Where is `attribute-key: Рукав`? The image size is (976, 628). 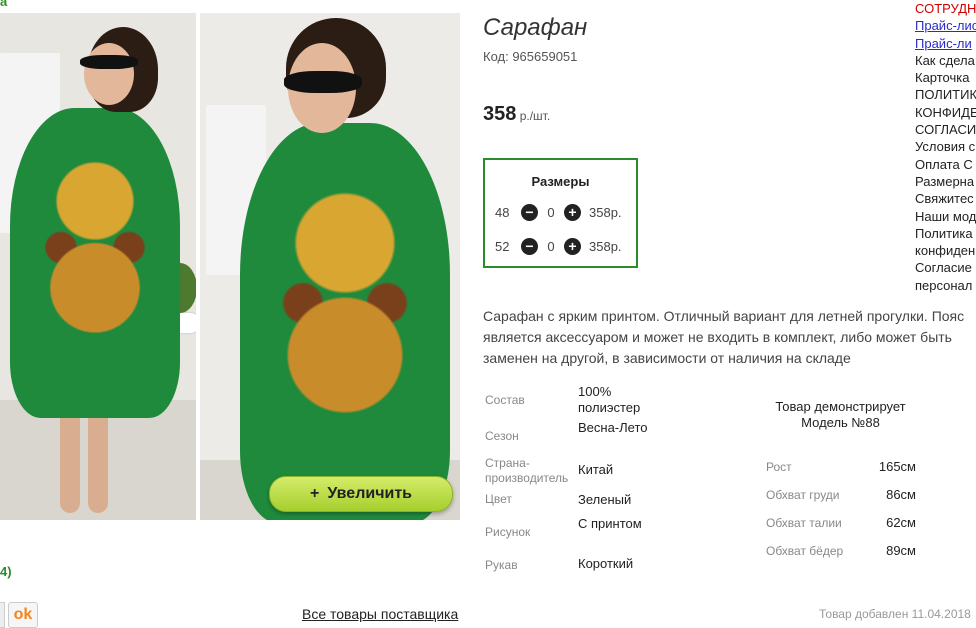 attribute-key: Рукав is located at coordinates (501, 565).